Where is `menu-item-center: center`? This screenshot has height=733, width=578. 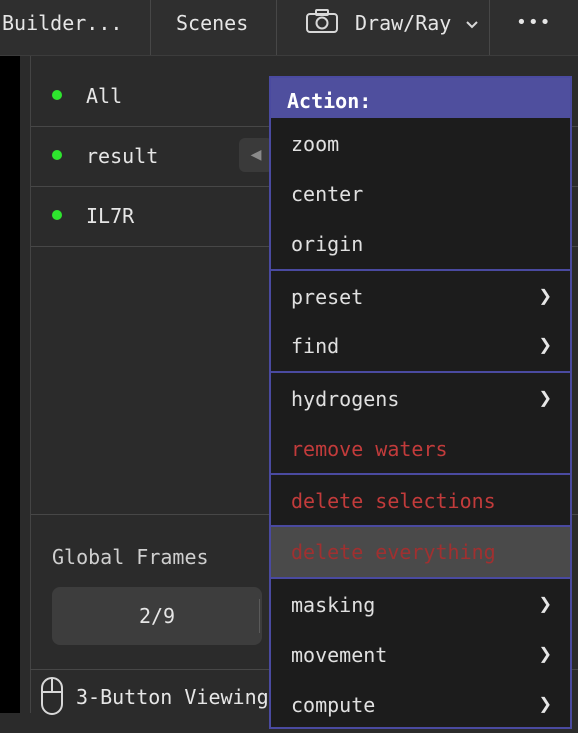
menu-item-center: center is located at coordinates (420, 194).